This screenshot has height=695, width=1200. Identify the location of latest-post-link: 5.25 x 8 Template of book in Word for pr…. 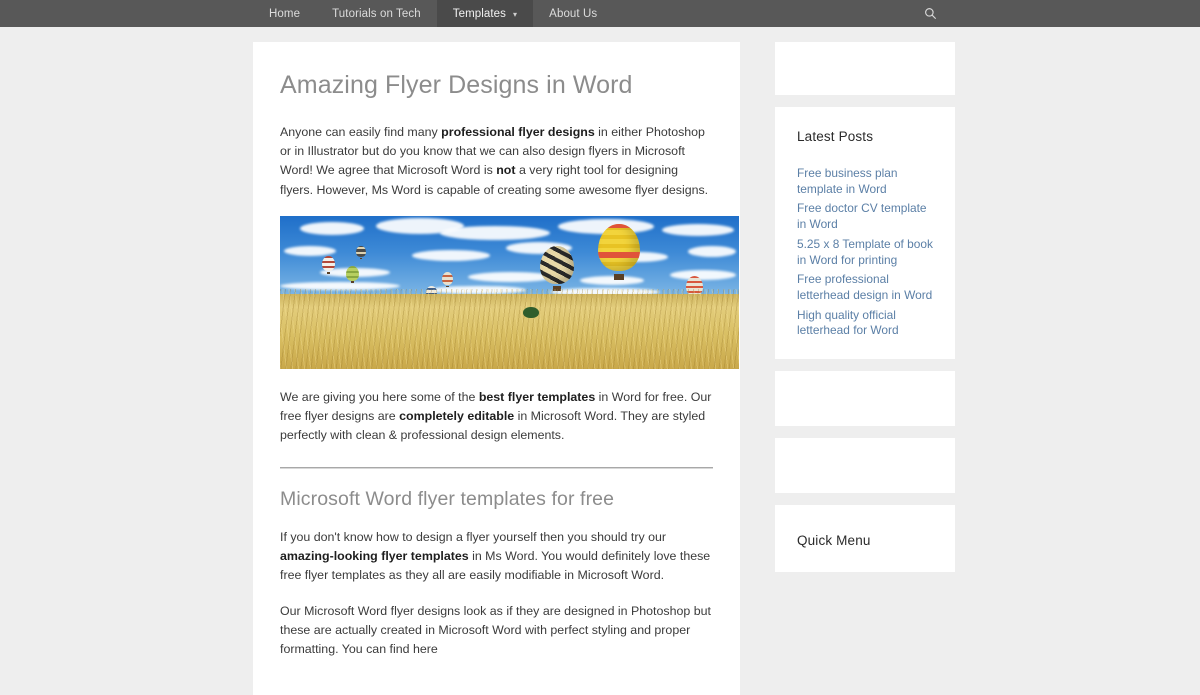
(865, 252).